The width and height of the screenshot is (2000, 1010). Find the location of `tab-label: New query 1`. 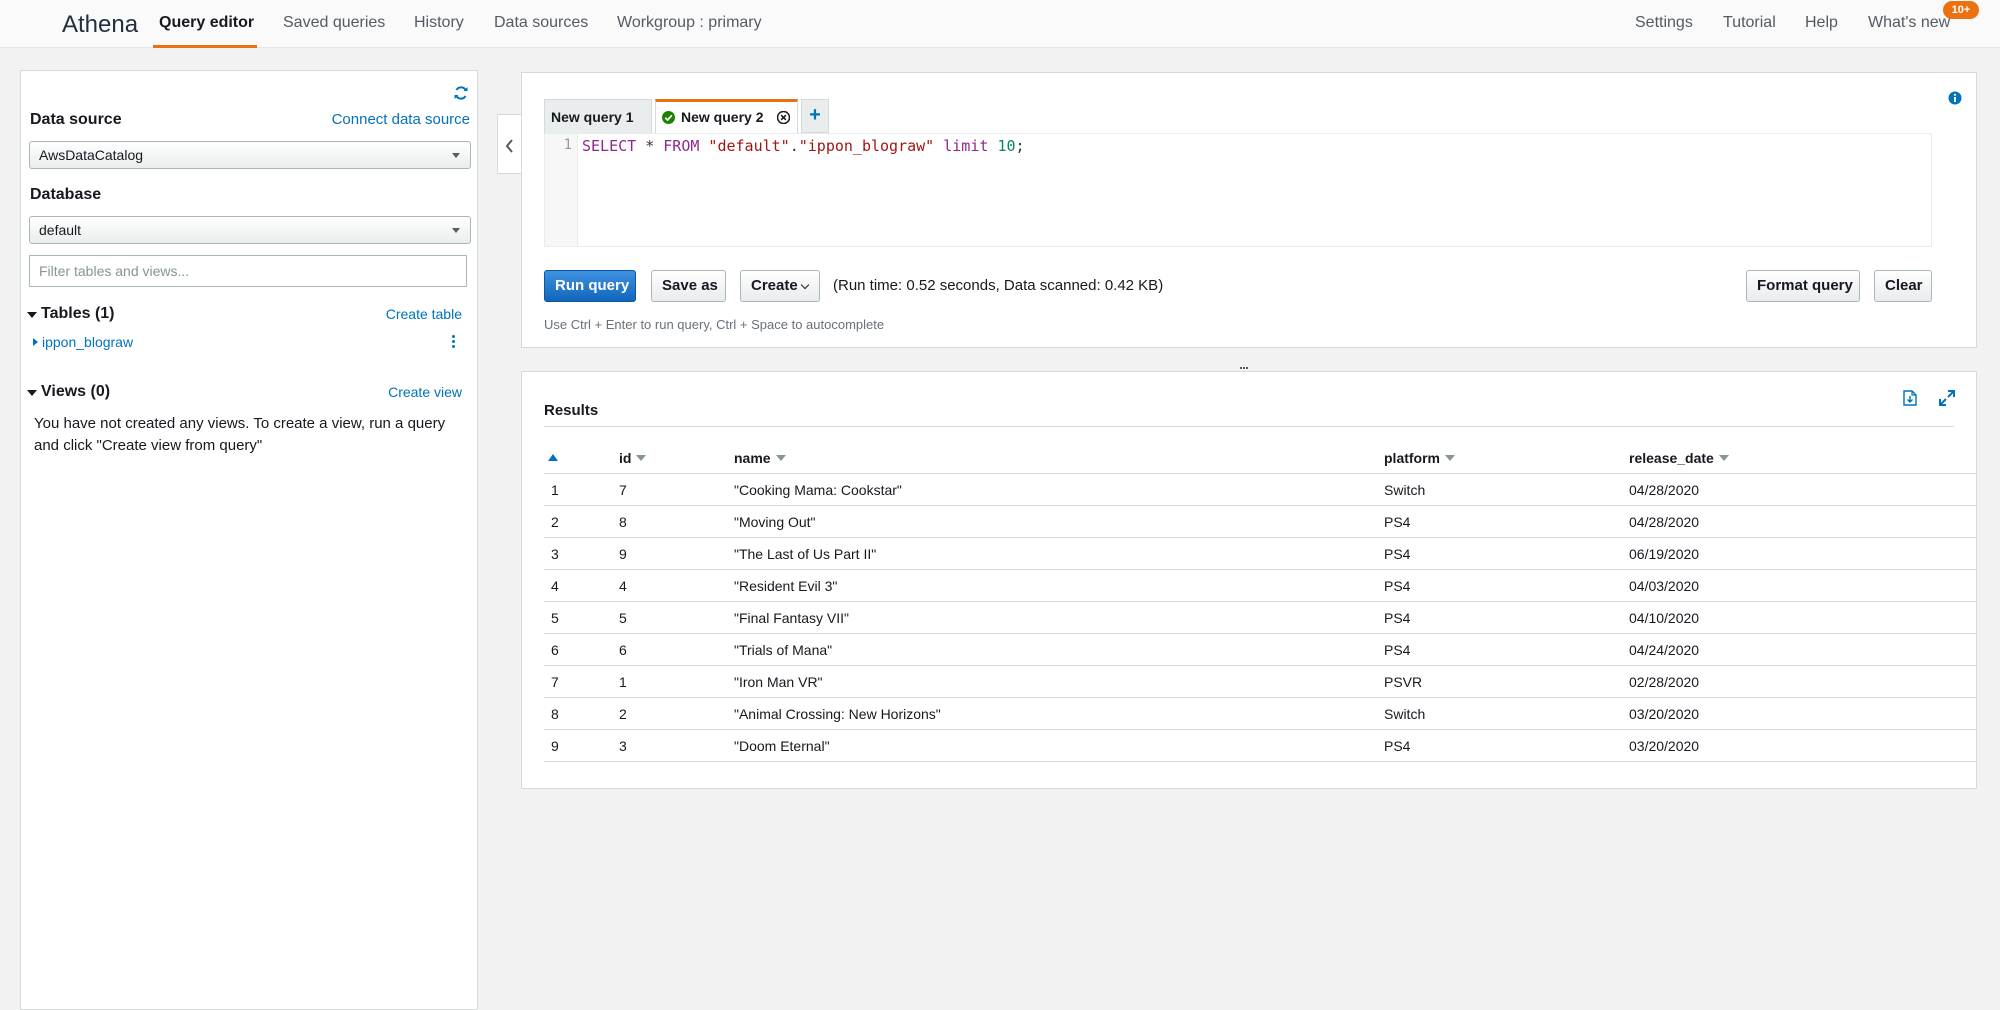

tab-label: New query 1 is located at coordinates (592, 117).